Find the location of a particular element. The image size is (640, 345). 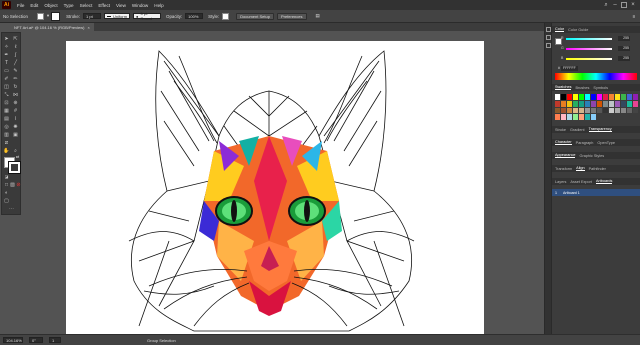

hex-field: # FFFFFF is located at coordinates (568, 68).